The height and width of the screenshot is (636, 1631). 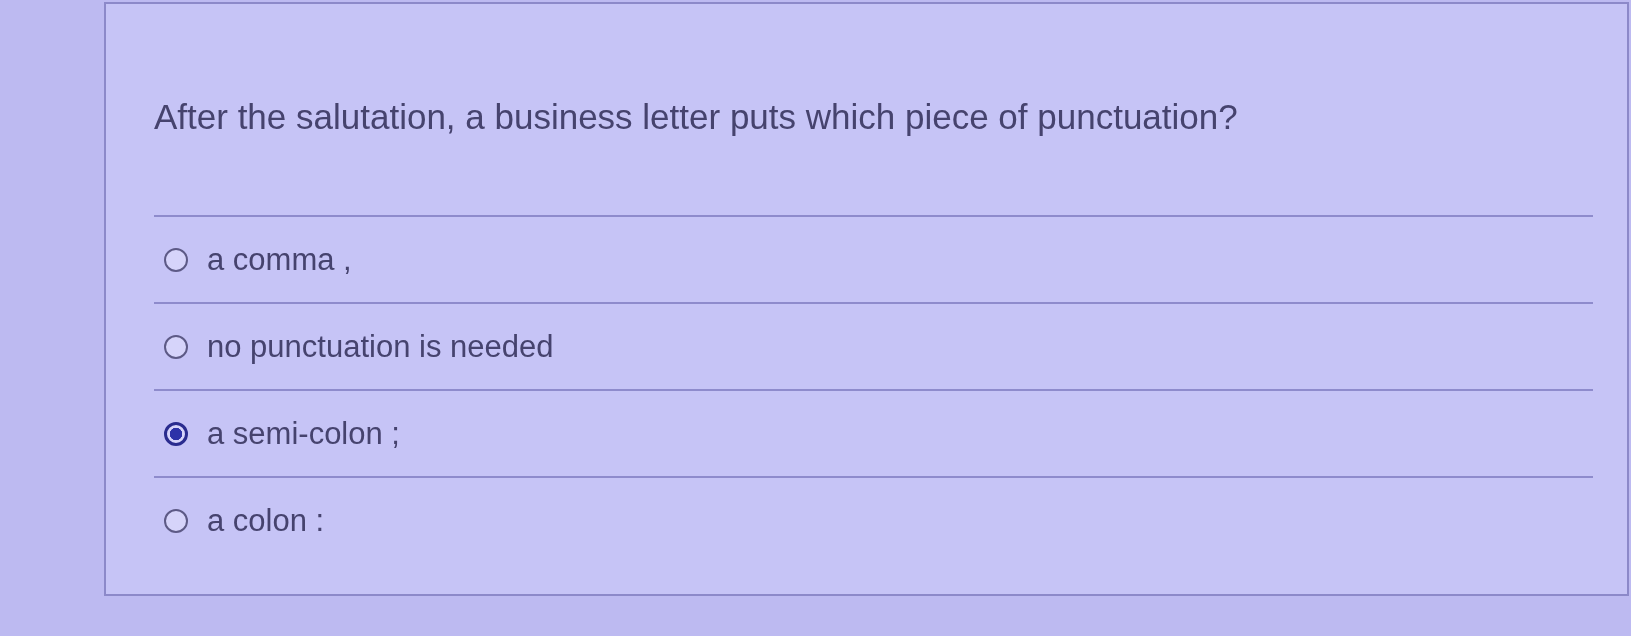 I want to click on option-label: a comma ,, so click(x=279, y=259).